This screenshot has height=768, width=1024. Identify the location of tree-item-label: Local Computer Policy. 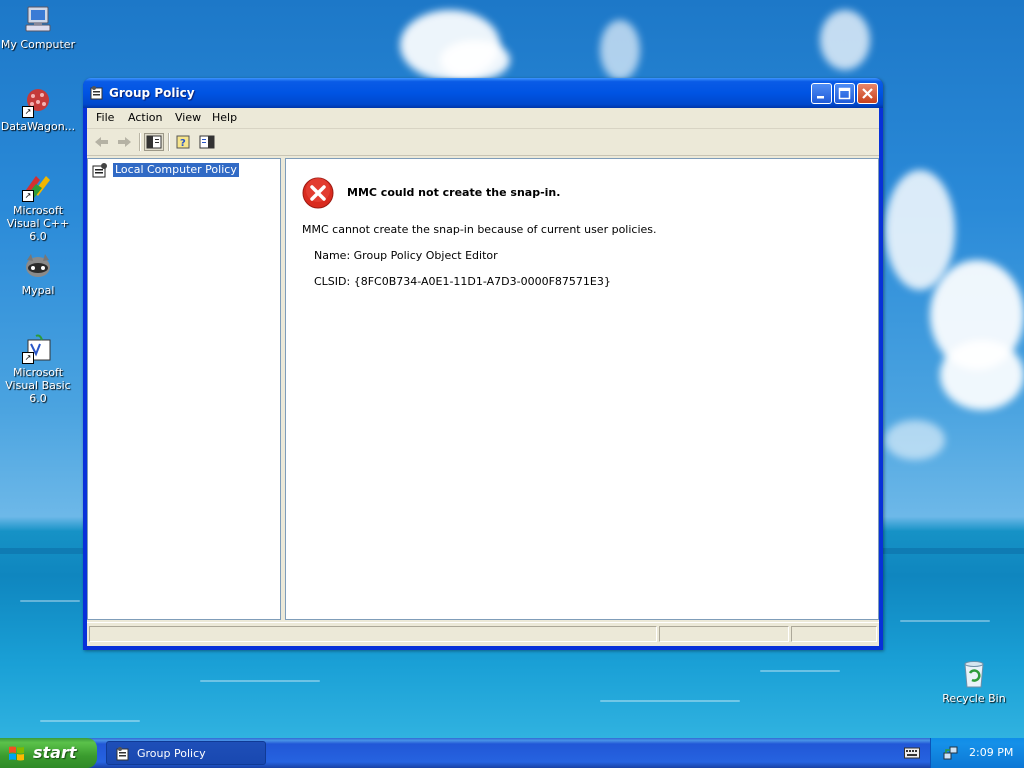
(176, 170).